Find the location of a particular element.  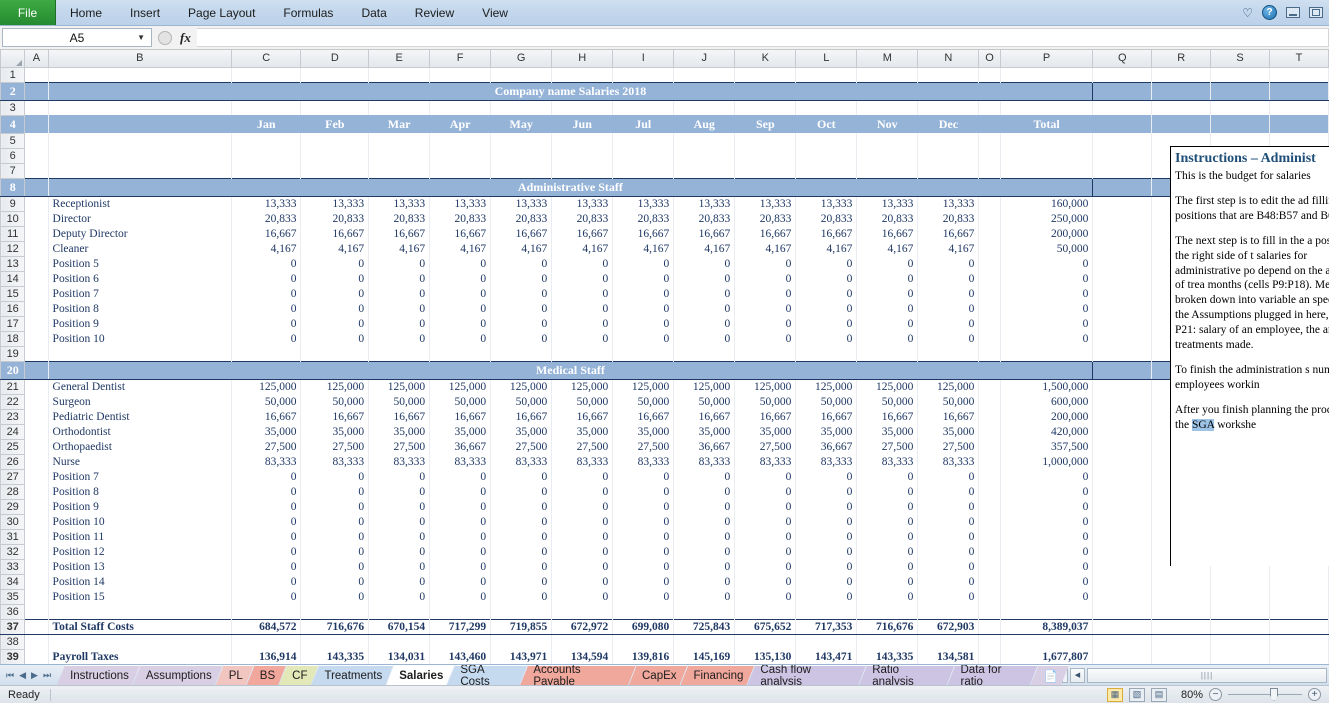

formula-input is located at coordinates (762, 37).